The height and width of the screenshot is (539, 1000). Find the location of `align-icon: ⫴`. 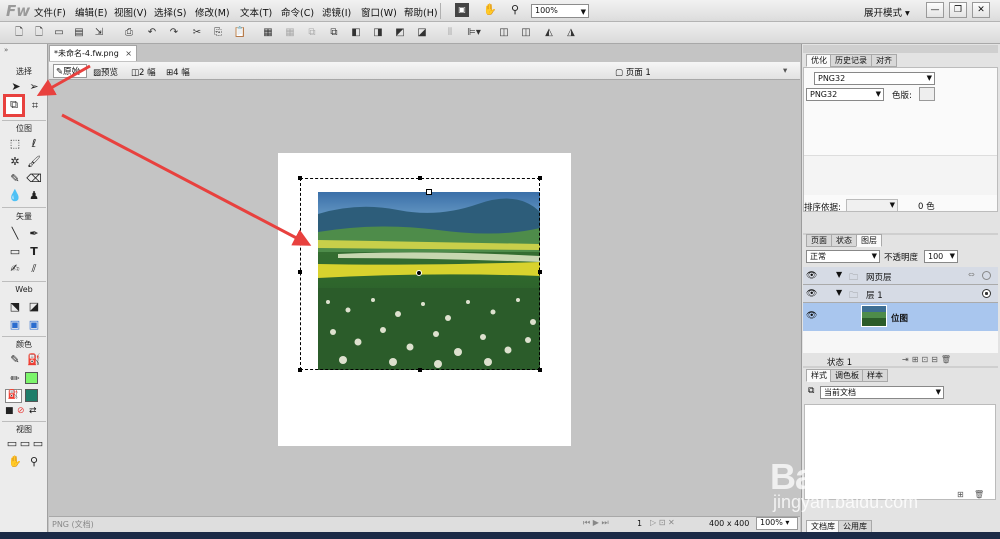

align-icon: ⫴ is located at coordinates (450, 33).